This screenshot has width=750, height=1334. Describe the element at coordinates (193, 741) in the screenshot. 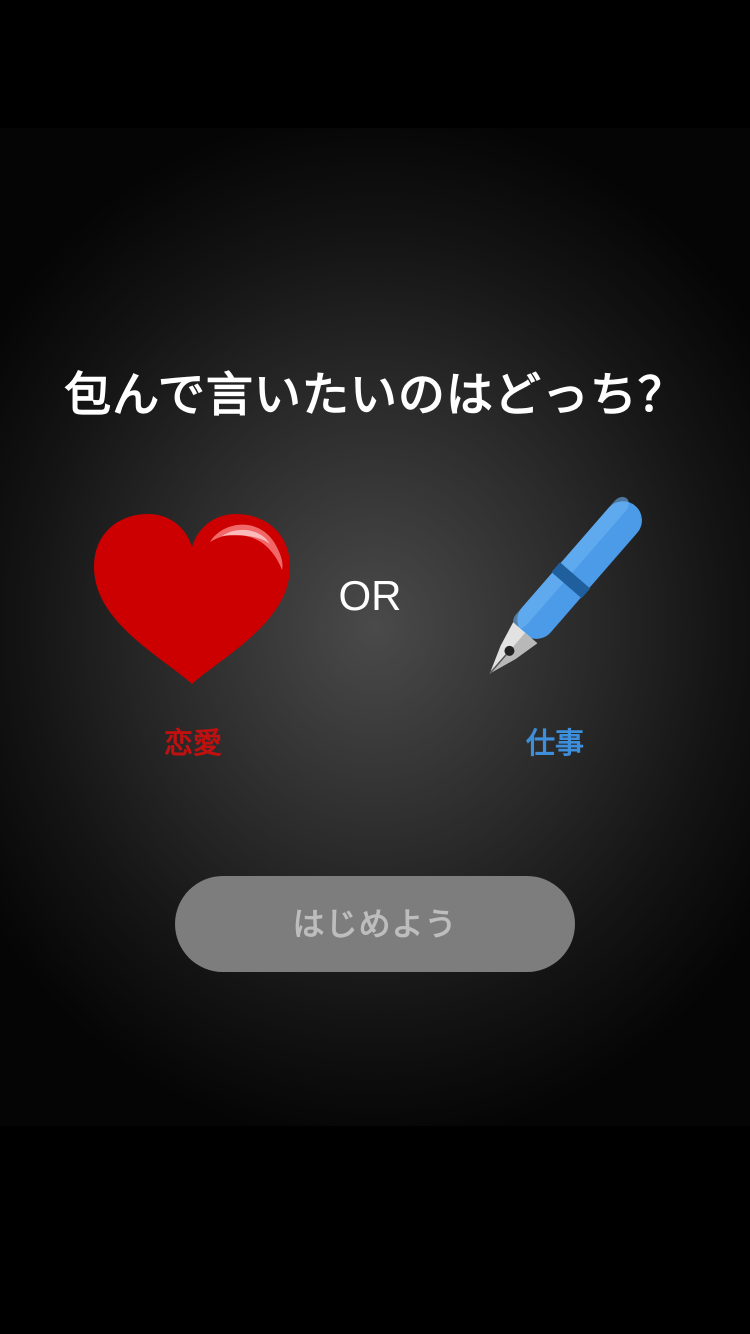

I see `love-label: 恋愛` at that location.